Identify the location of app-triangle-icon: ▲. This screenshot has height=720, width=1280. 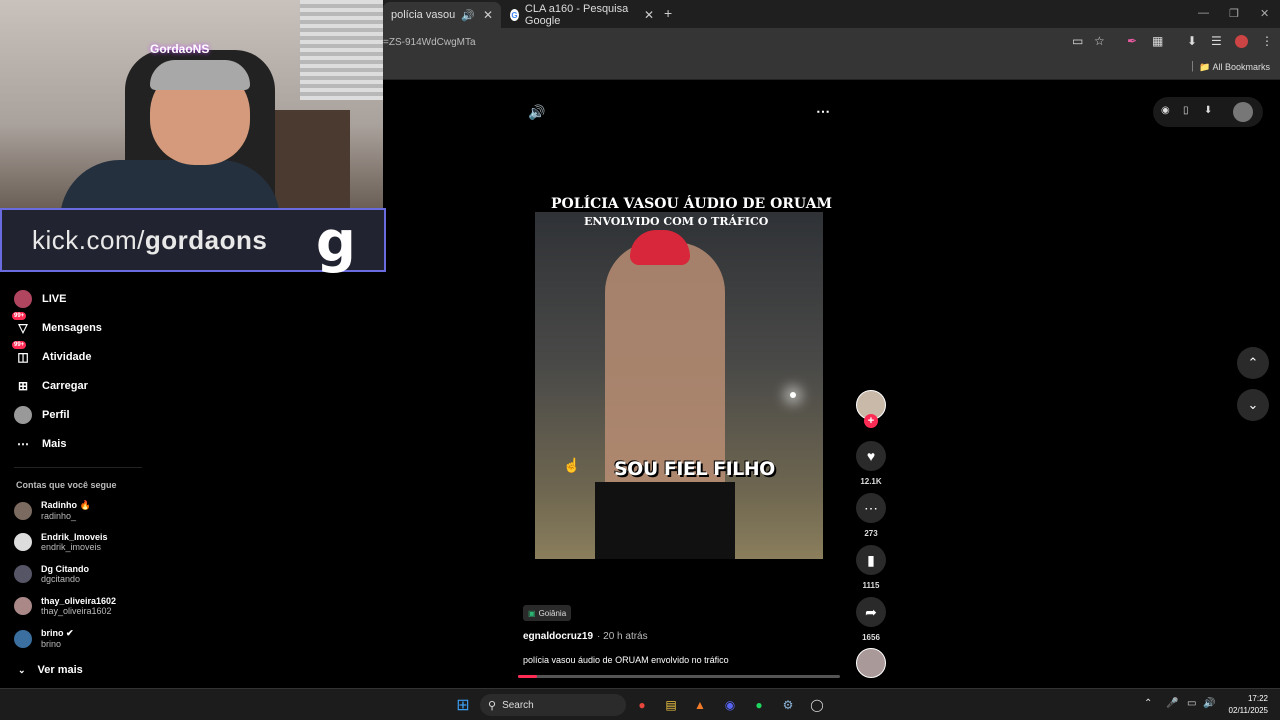
(700, 705).